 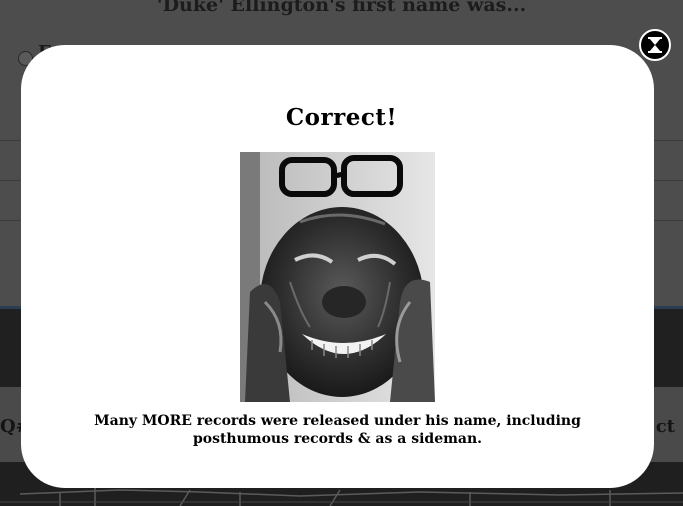 I want to click on portrait-image, so click(x=337, y=277).